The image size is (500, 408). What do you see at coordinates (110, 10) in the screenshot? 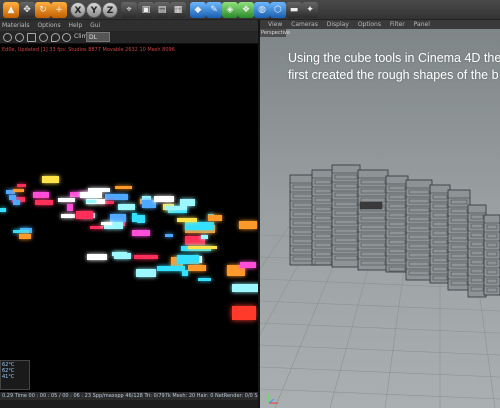
I see `z-axis-toggle: Z` at bounding box center [110, 10].